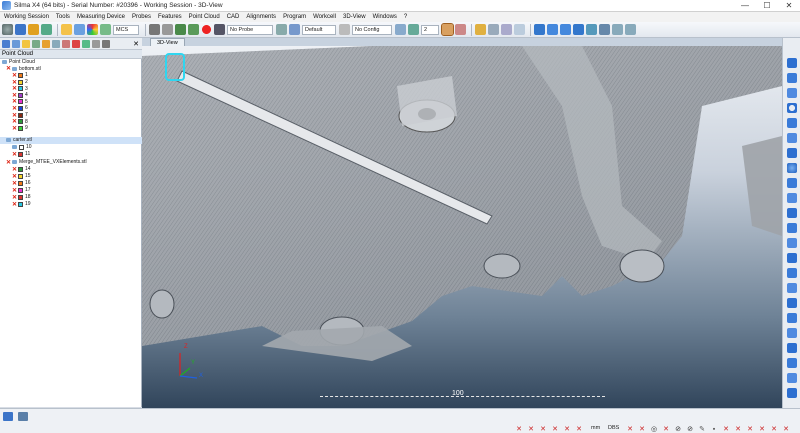 The height and width of the screenshot is (433, 800). Describe the element at coordinates (792, 318) in the screenshot. I see `frame-icon` at that location.